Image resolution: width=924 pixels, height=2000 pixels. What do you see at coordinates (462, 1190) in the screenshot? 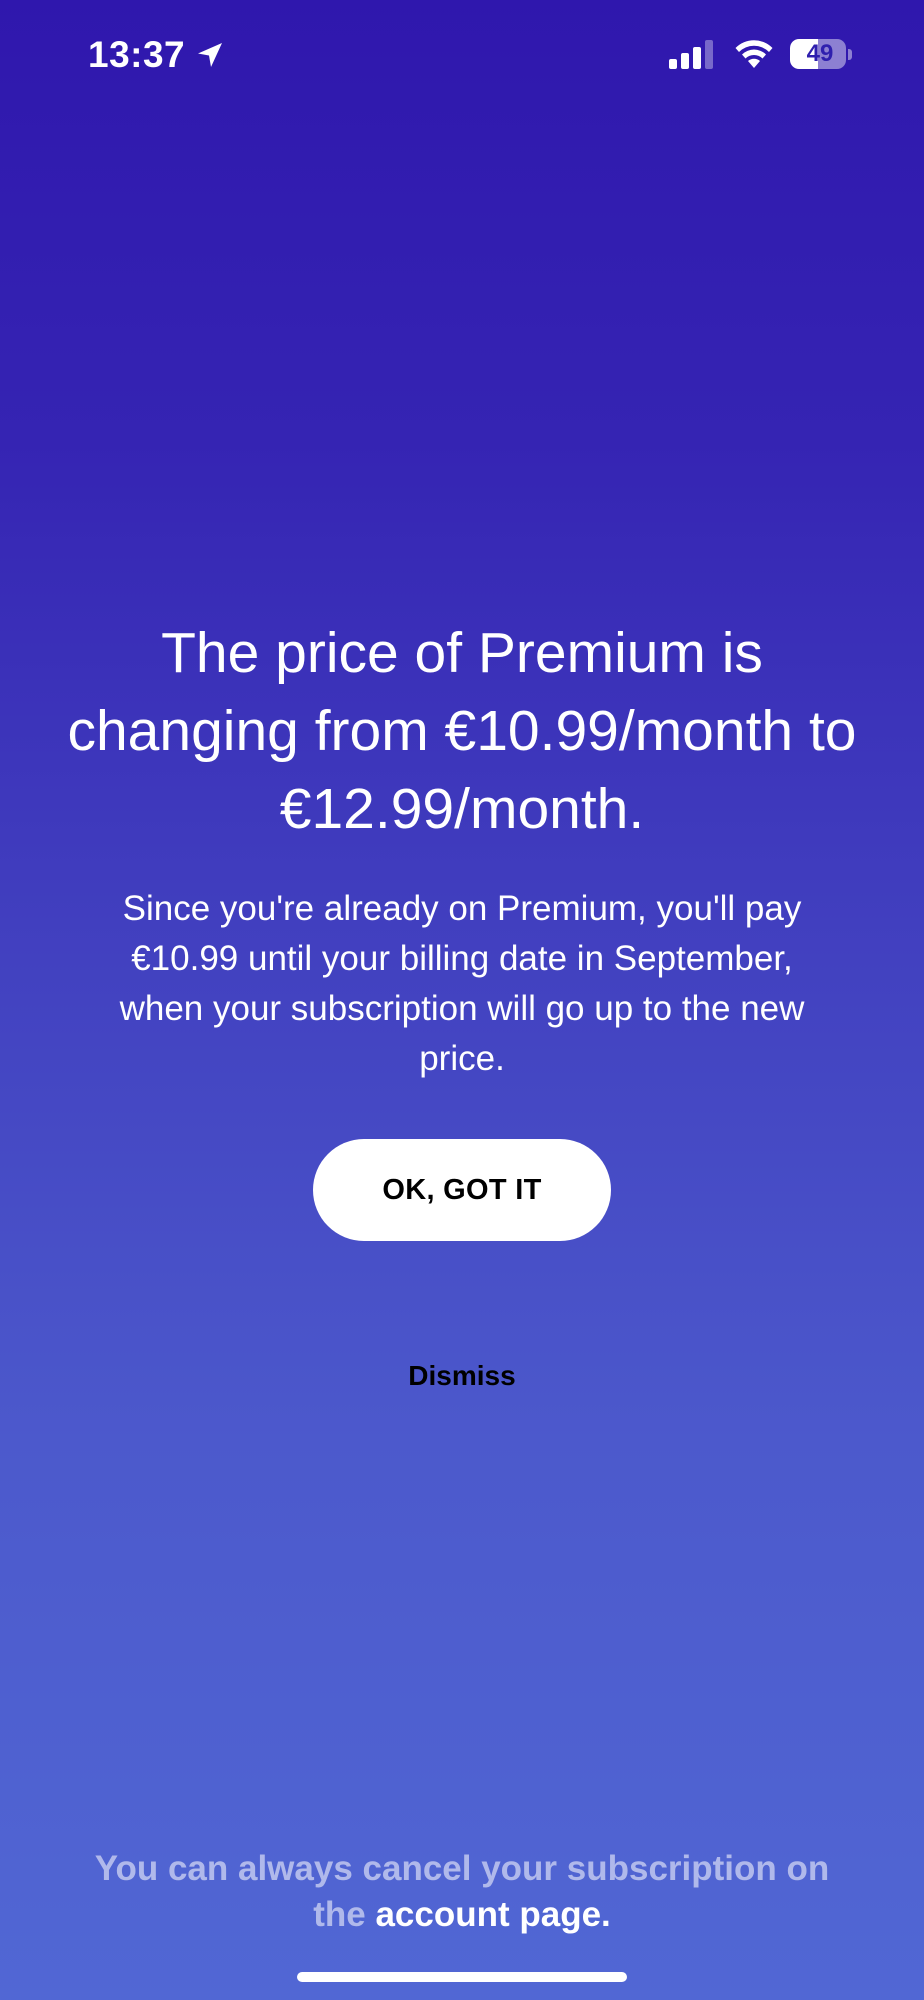
I see `ok-got-it-button: OK, GOT IT` at bounding box center [462, 1190].